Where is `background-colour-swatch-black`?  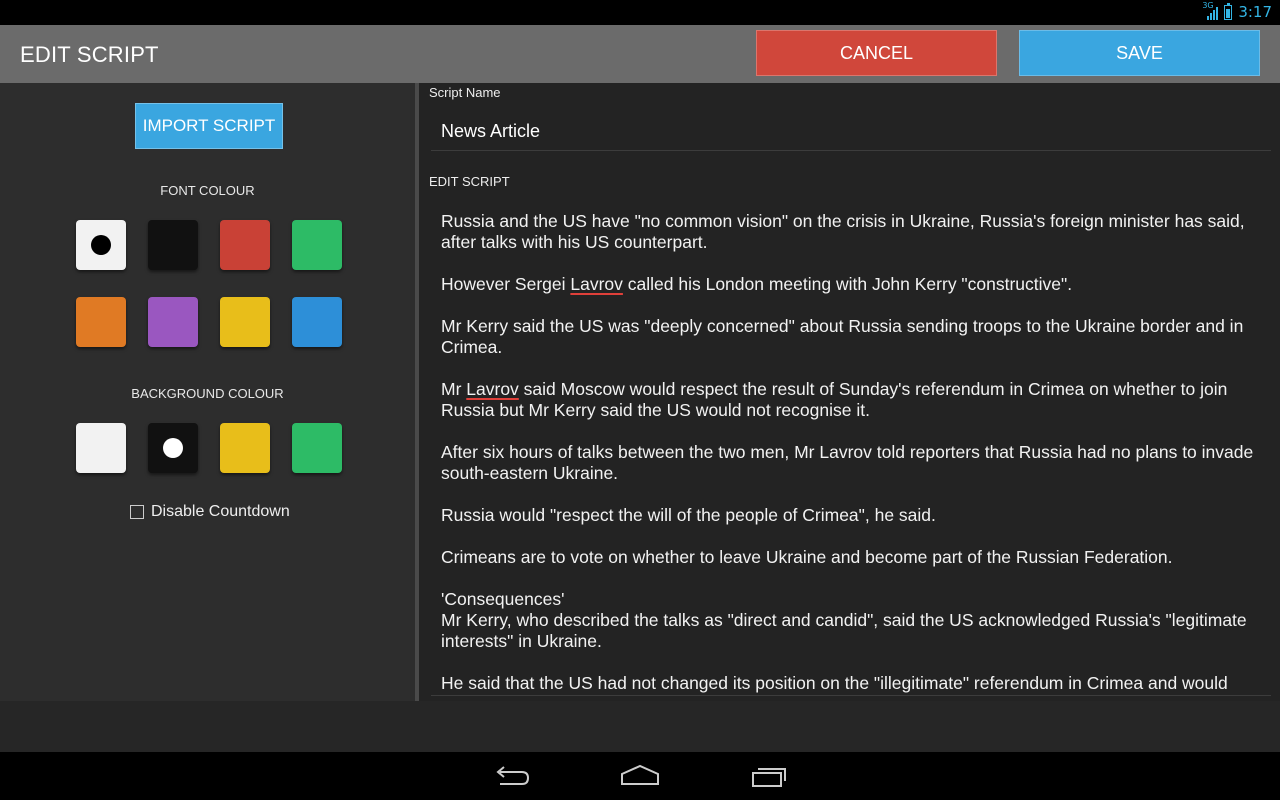
background-colour-swatch-black is located at coordinates (173, 448).